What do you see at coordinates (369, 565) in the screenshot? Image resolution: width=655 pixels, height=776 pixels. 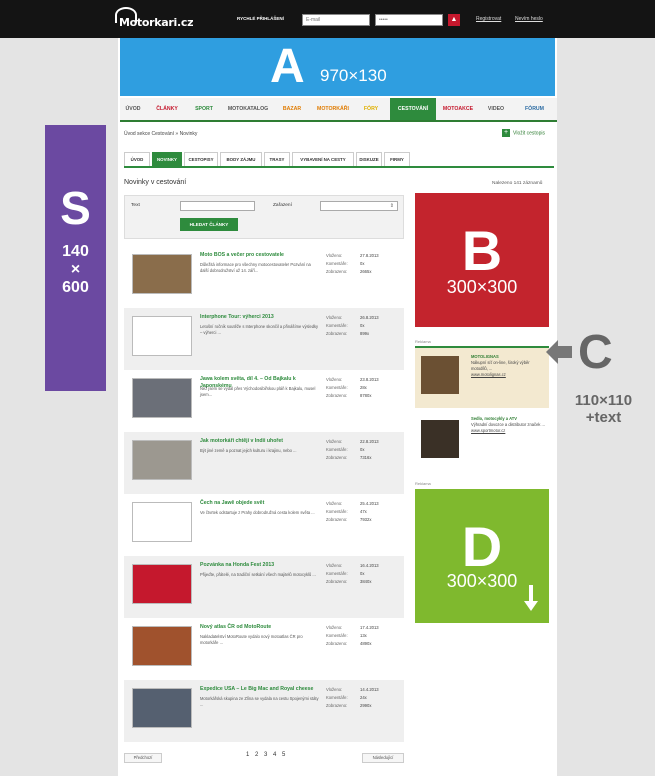 I see `article-date: 16.4.2013` at bounding box center [369, 565].